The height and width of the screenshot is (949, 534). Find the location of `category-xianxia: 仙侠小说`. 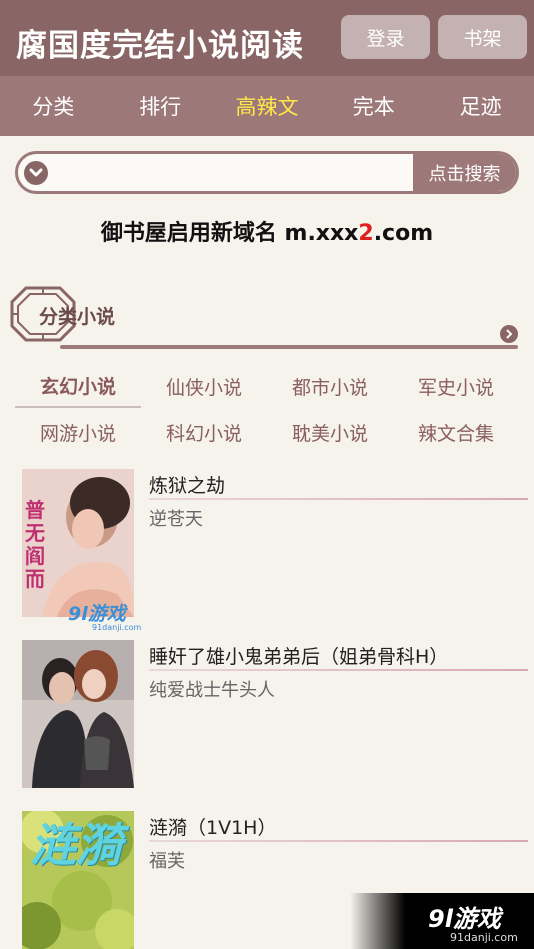

category-xianxia: 仙侠小说 is located at coordinates (204, 386).